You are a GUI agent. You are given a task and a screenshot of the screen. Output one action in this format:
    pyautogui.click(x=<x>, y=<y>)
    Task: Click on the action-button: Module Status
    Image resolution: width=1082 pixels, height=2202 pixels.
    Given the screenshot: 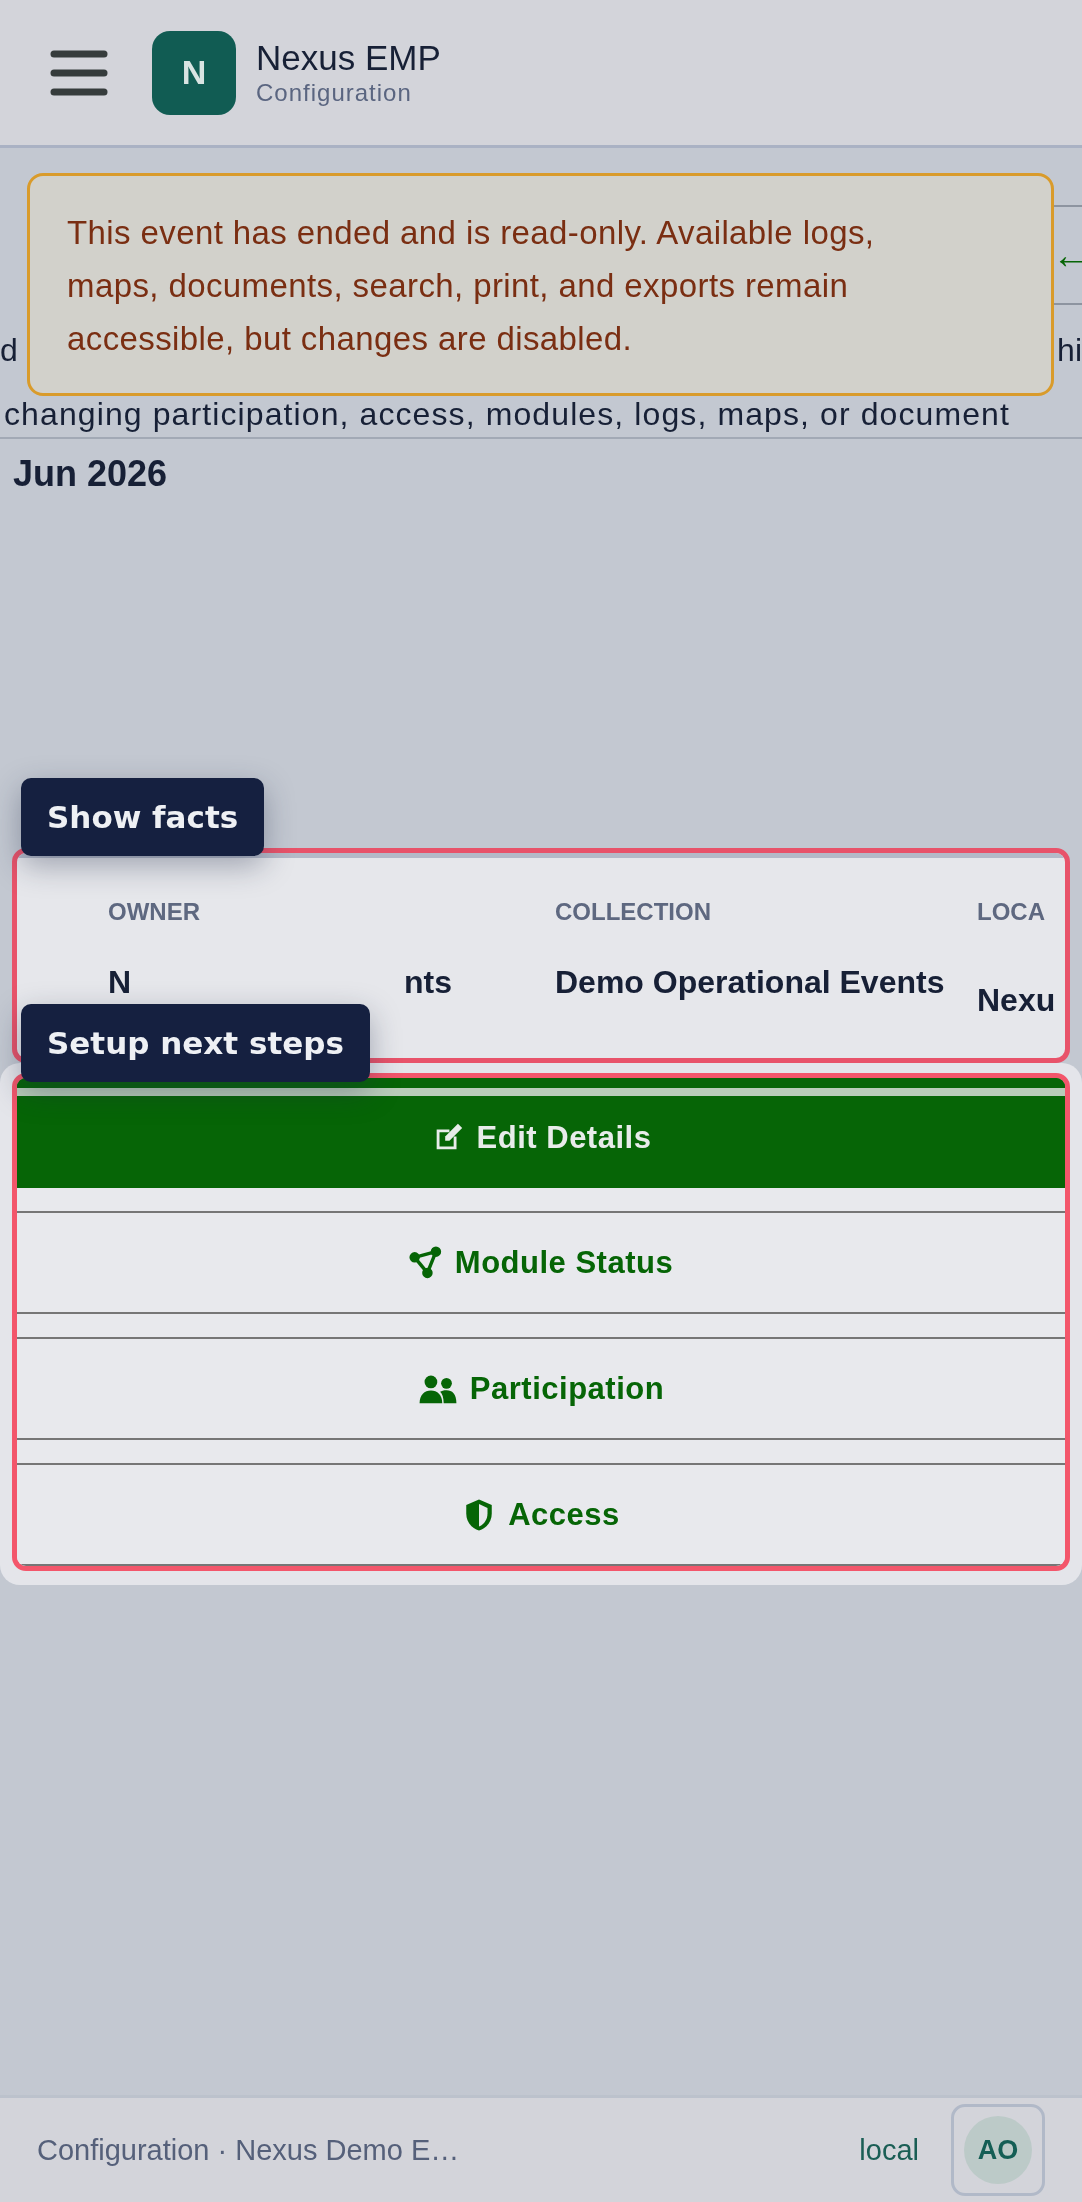 What is the action you would take?
    pyautogui.click(x=541, y=1262)
    